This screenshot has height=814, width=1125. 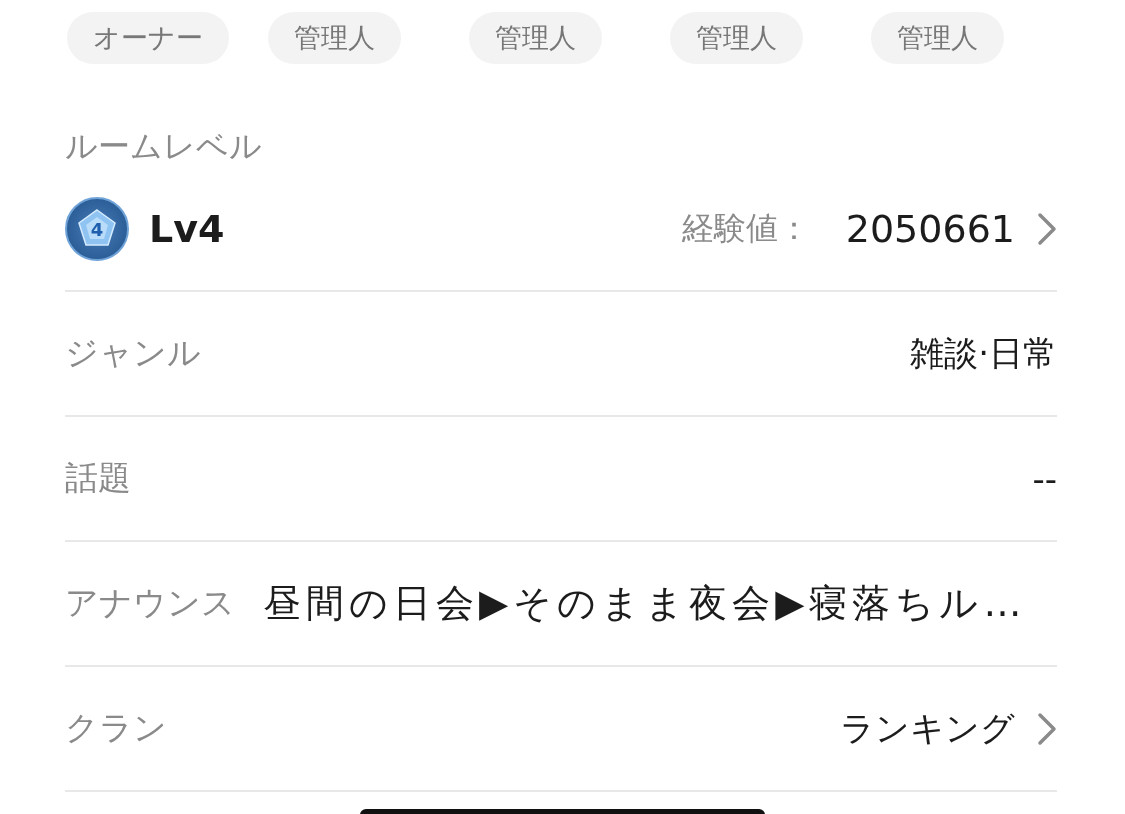 I want to click on exp-label: 経験値：, so click(x=745, y=228).